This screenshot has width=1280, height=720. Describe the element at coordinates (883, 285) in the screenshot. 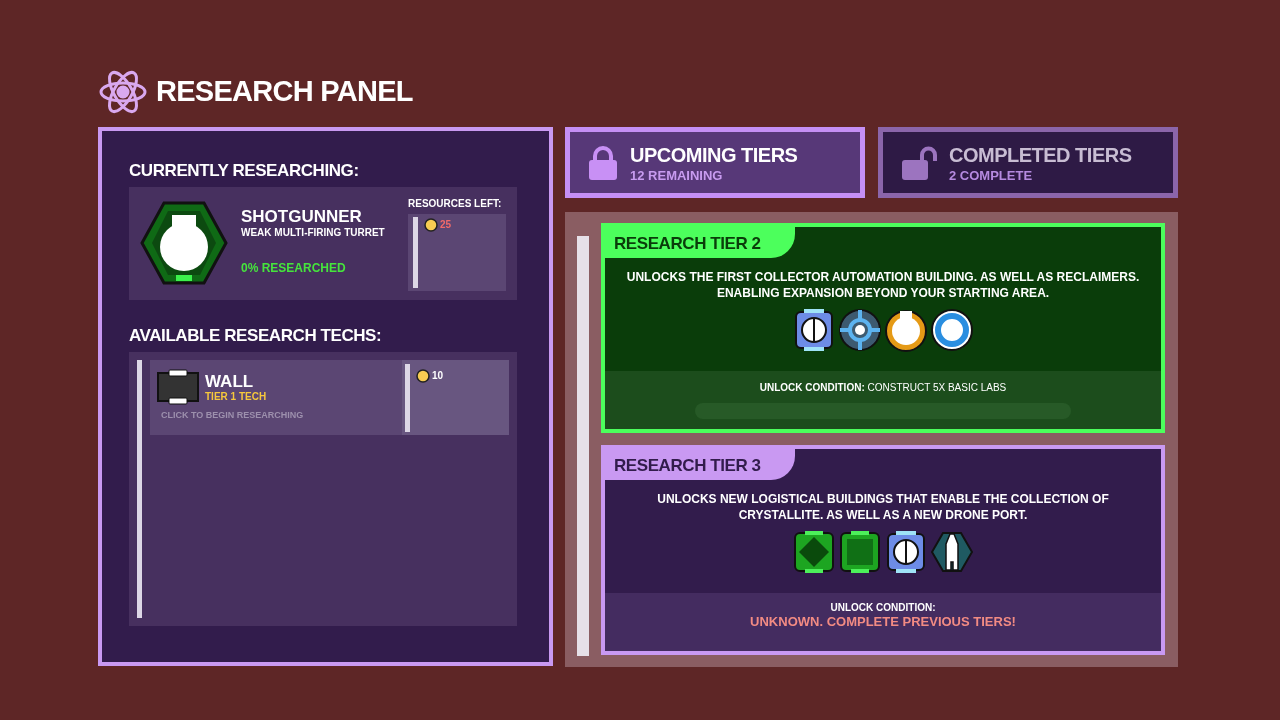

I see `tier-description: UNLOCKS THE FIRST COLLECTOR AUTOMATION BUILDING. AS WELL AS RECLAIMERS. ENABLING EXPANSION BEYOND YOUR STARTING AREA.` at that location.